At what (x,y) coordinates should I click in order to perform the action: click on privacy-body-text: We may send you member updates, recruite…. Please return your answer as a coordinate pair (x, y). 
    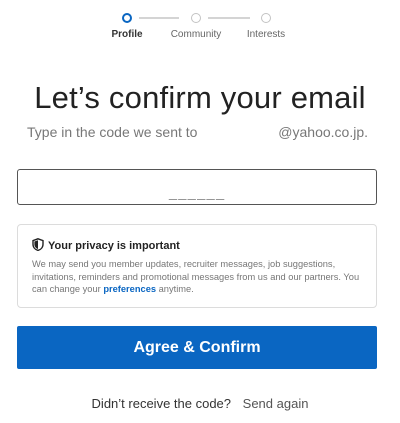
    Looking at the image, I should click on (196, 276).